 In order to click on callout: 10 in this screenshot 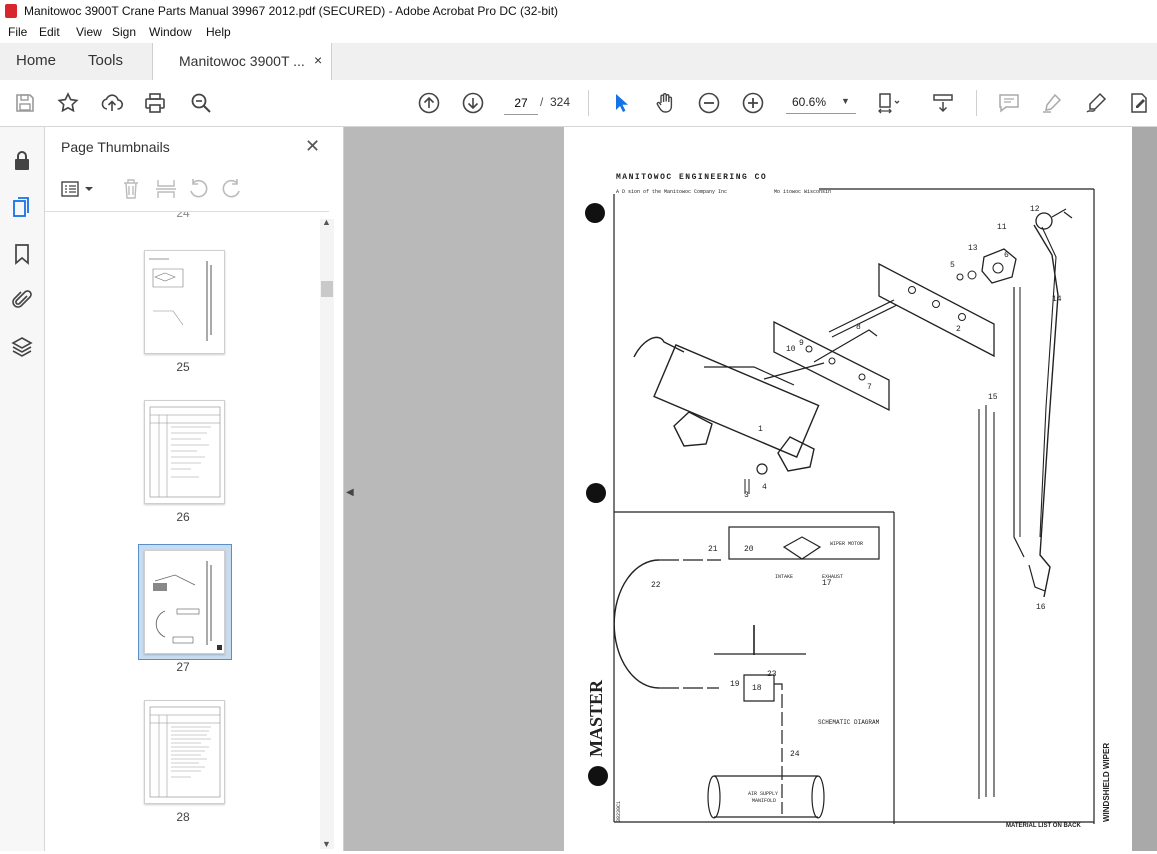, I will do `click(791, 349)`.